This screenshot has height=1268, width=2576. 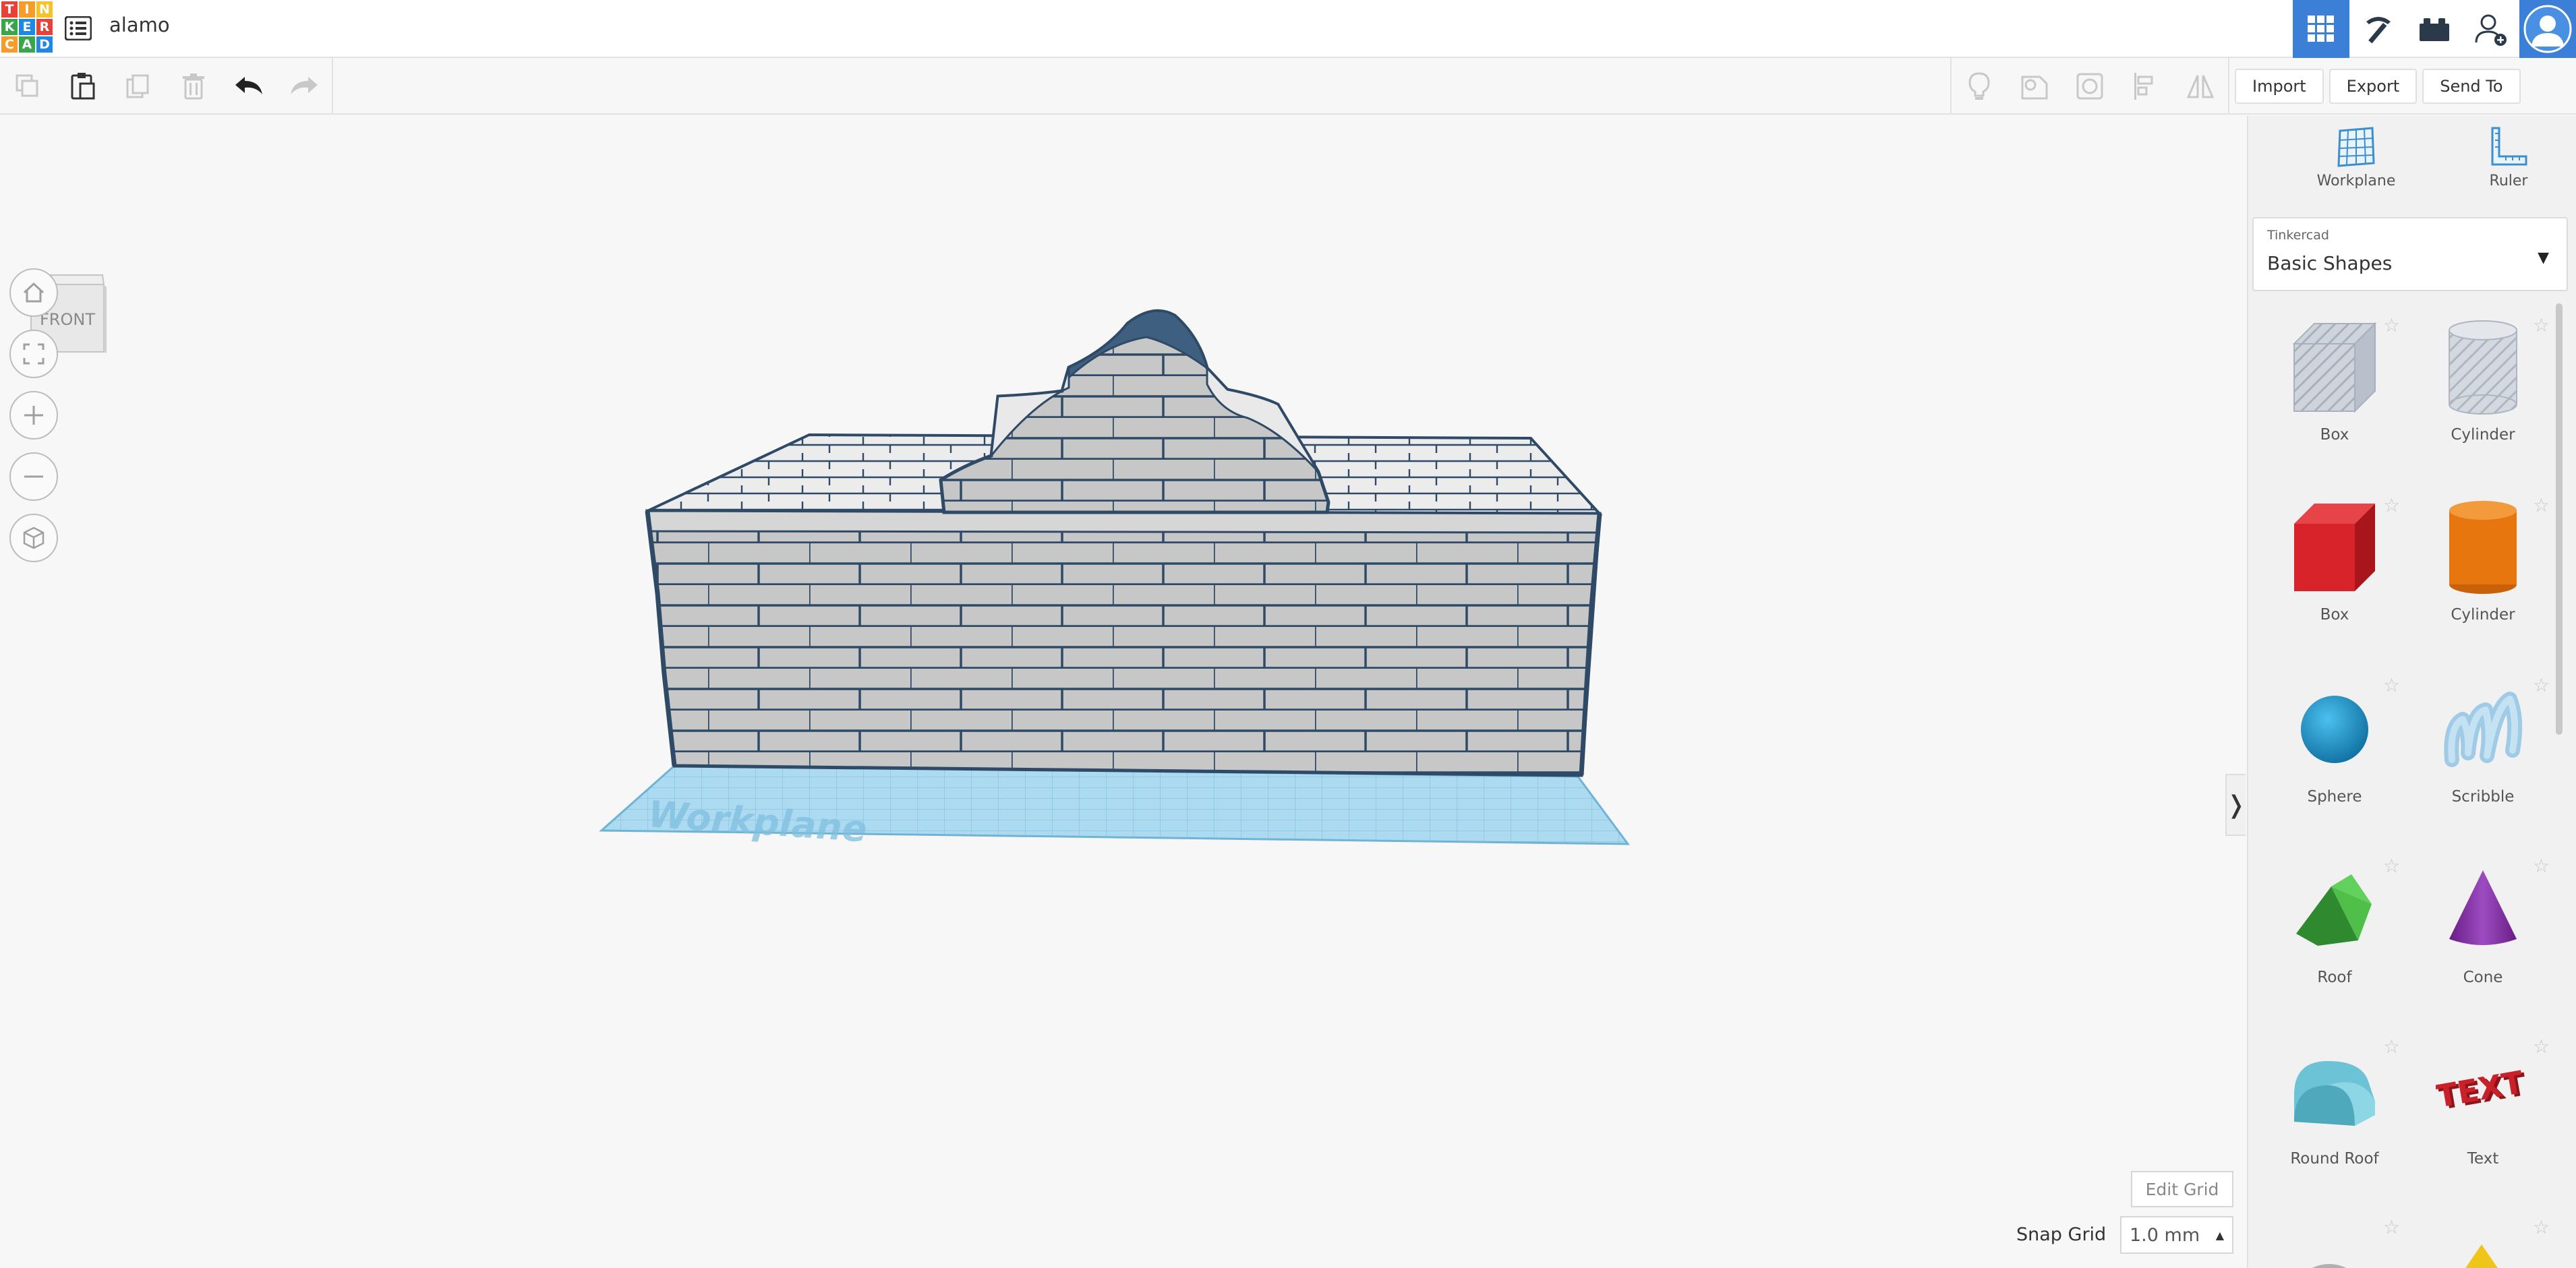 What do you see at coordinates (2334, 367) in the screenshot?
I see `box-hole-icon` at bounding box center [2334, 367].